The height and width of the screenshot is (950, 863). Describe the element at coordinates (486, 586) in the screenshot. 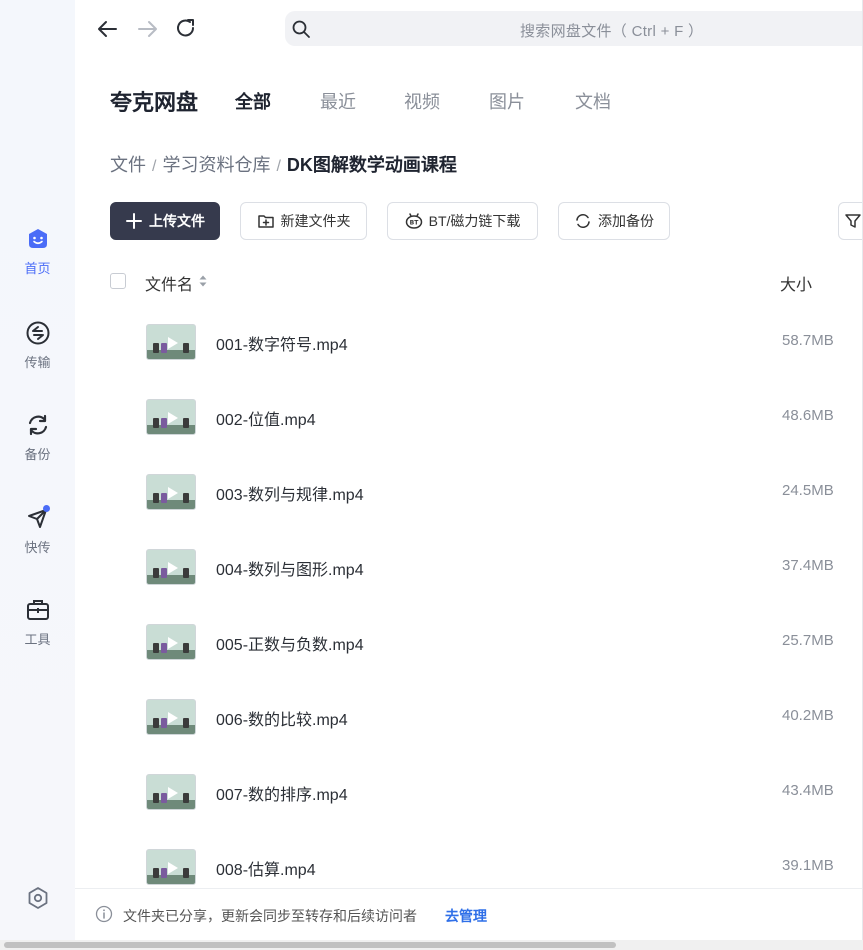

I see `table-row: 004-数列与图形.mp4 37.4MB` at that location.